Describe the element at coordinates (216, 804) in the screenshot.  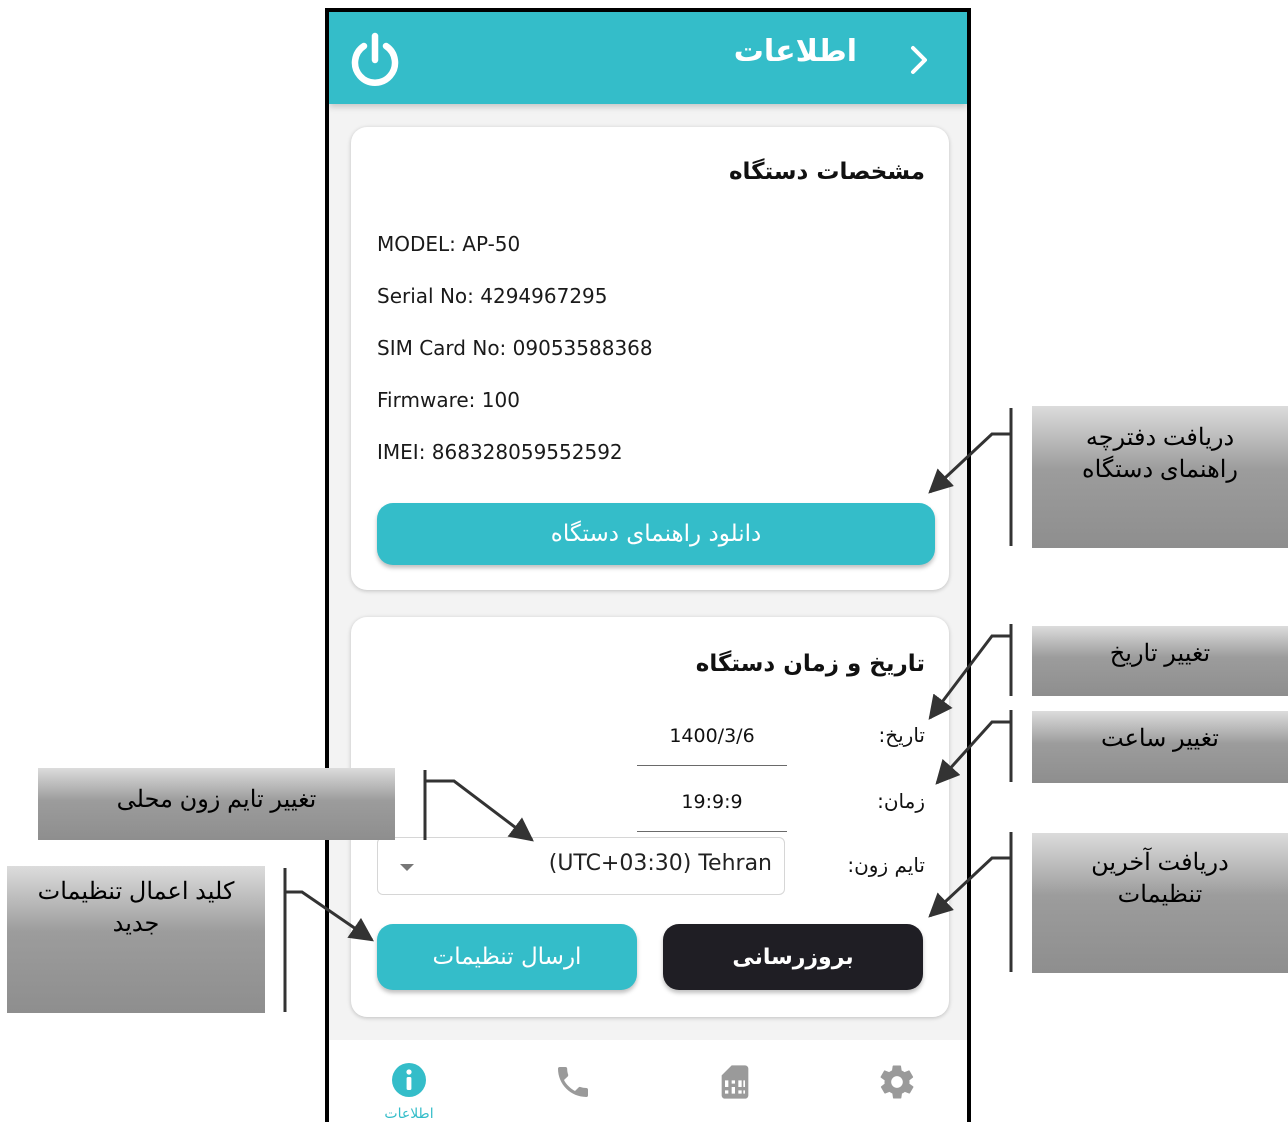
I see `callout-timezone: تغییر تایم زون محلی` at that location.